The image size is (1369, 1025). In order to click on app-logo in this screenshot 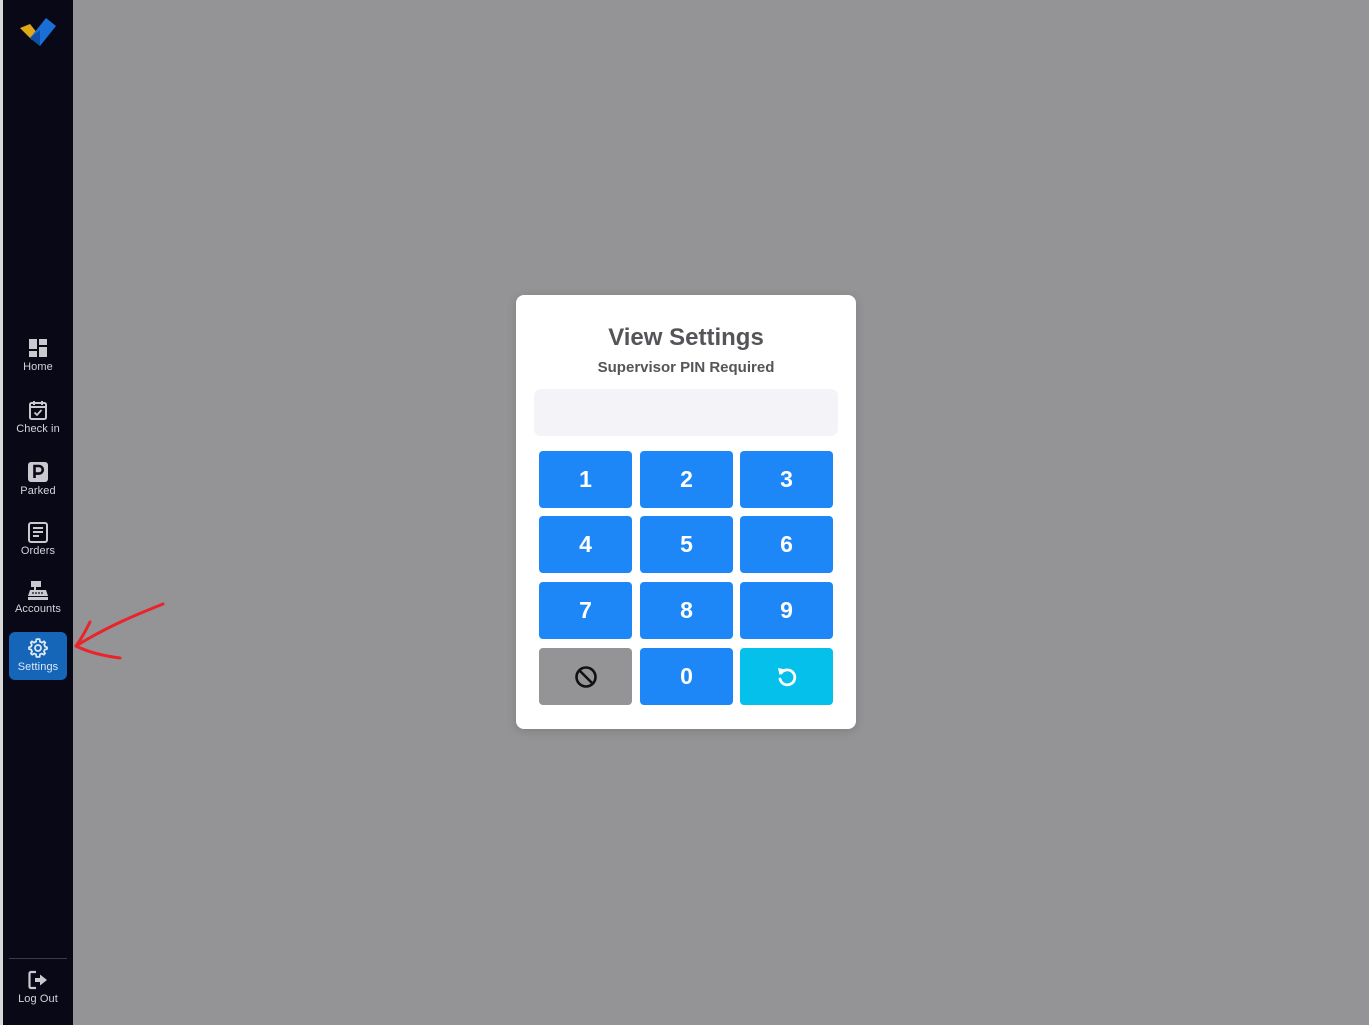, I will do `click(38, 32)`.